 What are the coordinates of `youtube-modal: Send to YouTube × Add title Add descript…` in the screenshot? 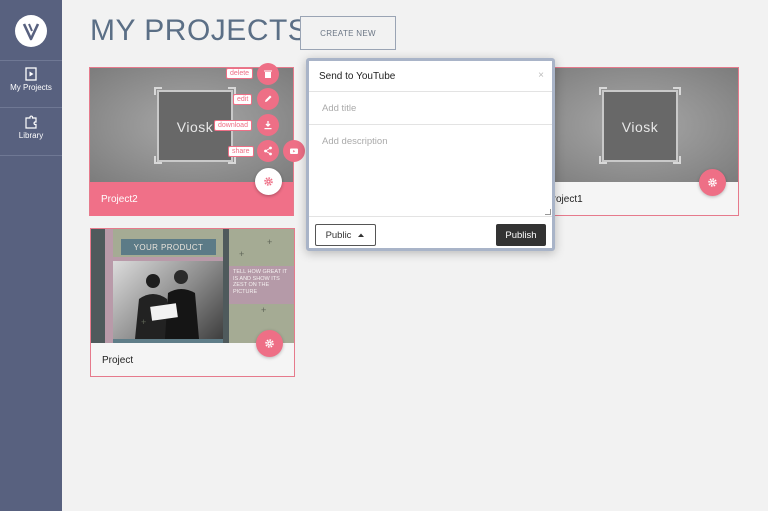 It's located at (430, 154).